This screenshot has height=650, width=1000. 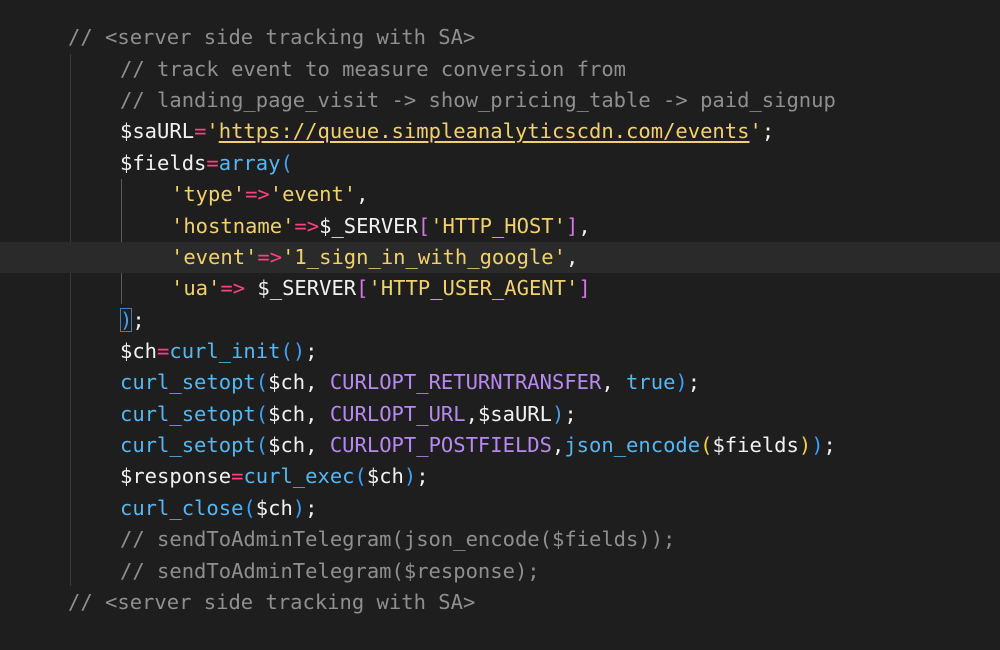 I want to click on code-line-15: $response=curl_exec($ch);, so click(x=500, y=476).